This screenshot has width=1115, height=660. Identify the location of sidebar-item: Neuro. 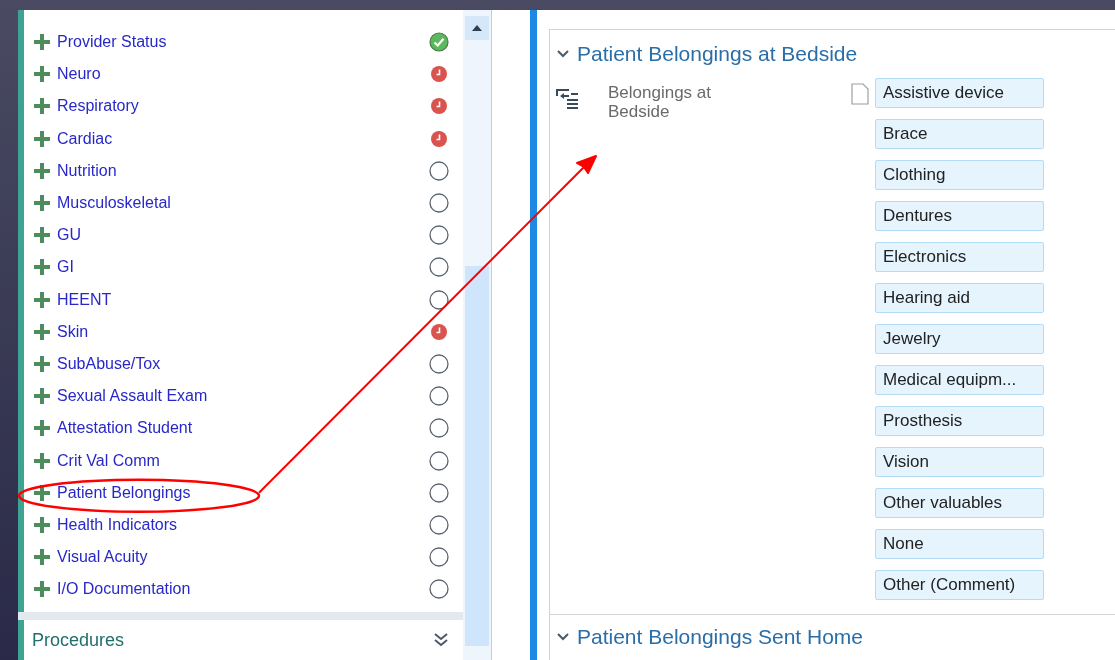
(79, 74).